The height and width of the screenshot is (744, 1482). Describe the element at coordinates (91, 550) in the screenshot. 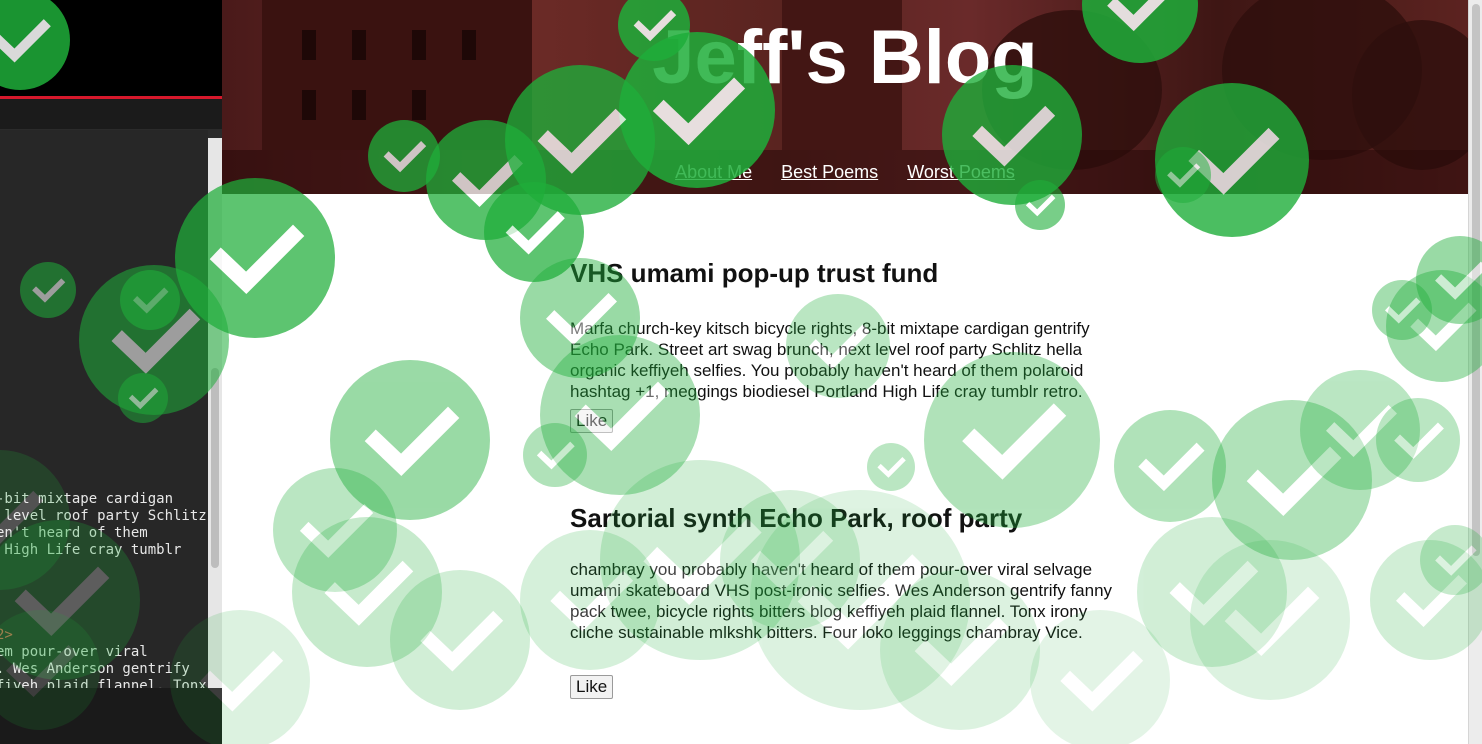

I see `code-line: High Life cray tumblr` at that location.